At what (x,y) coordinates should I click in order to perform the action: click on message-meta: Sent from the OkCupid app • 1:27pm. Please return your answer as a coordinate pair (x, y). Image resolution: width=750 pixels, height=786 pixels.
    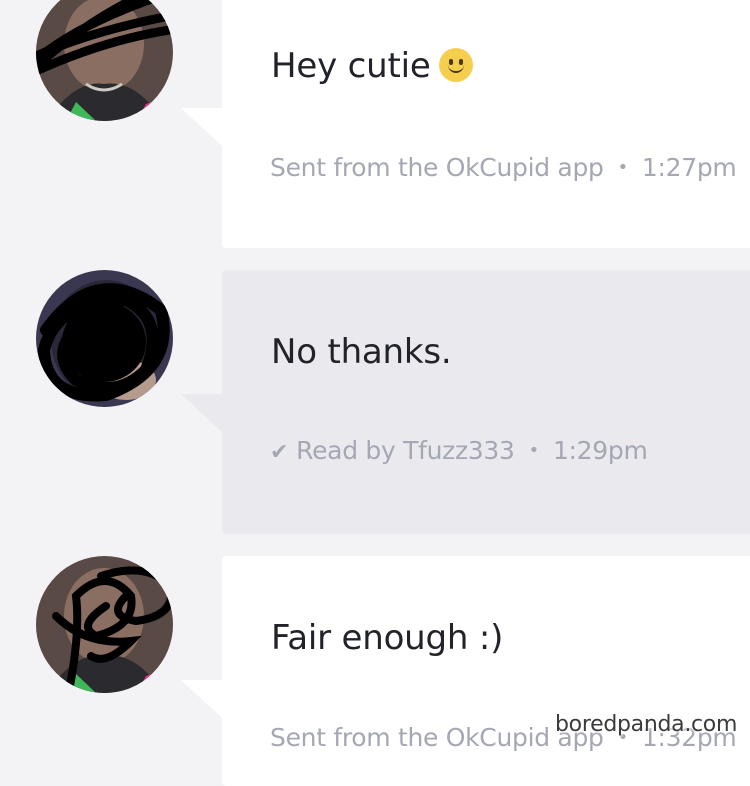
    Looking at the image, I should click on (503, 167).